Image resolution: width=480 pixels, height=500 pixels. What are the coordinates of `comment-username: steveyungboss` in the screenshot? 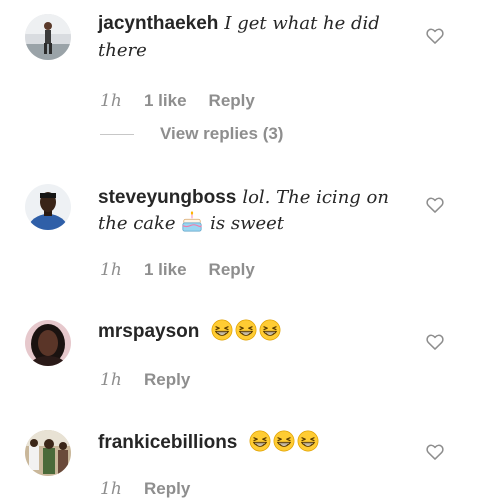 It's located at (167, 197).